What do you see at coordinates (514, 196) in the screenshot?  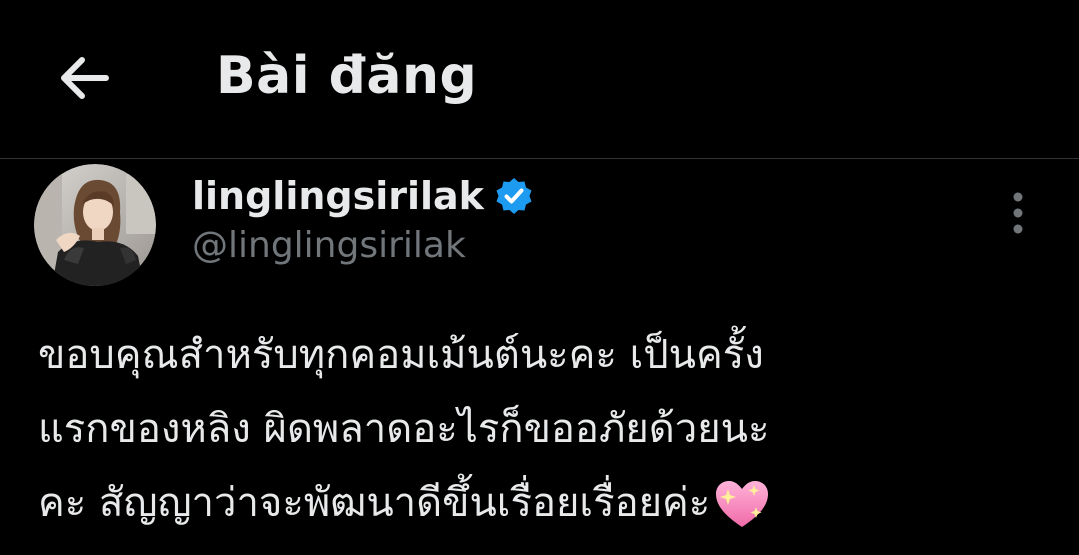 I see `verified-badge-icon` at bounding box center [514, 196].